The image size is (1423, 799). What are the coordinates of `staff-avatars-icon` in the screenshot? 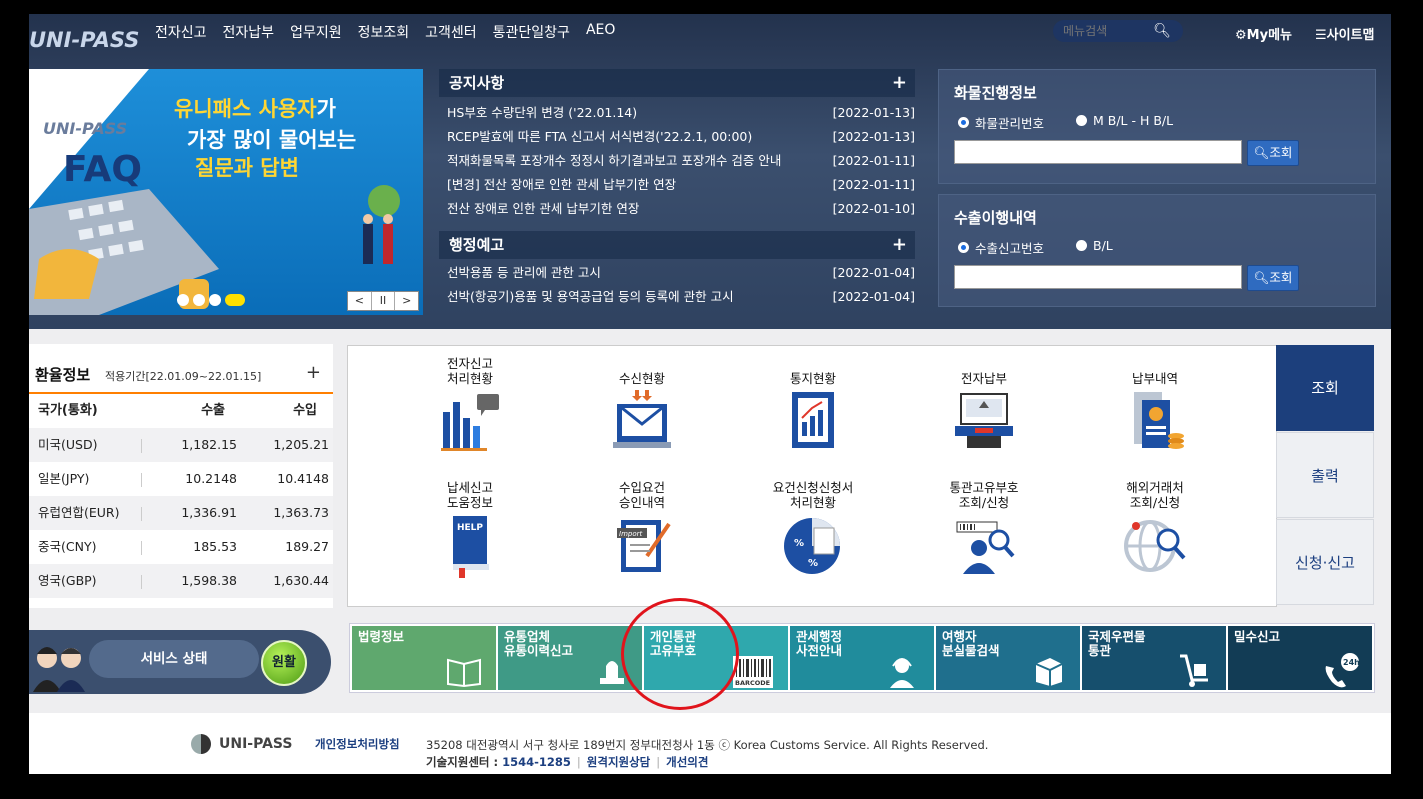 It's located at (59, 669).